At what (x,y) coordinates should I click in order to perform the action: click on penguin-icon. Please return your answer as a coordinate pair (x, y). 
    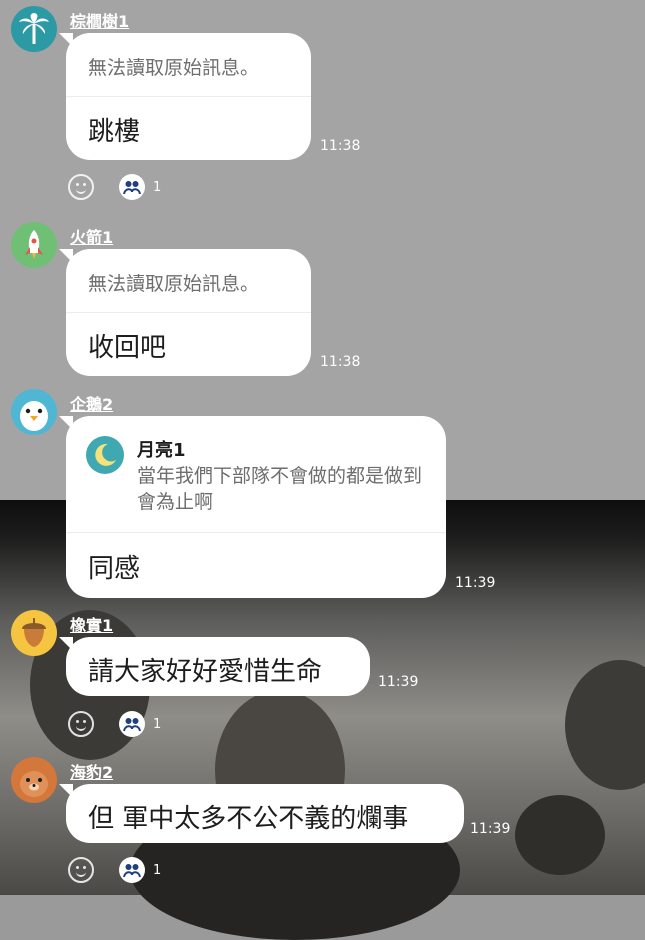
    Looking at the image, I should click on (34, 412).